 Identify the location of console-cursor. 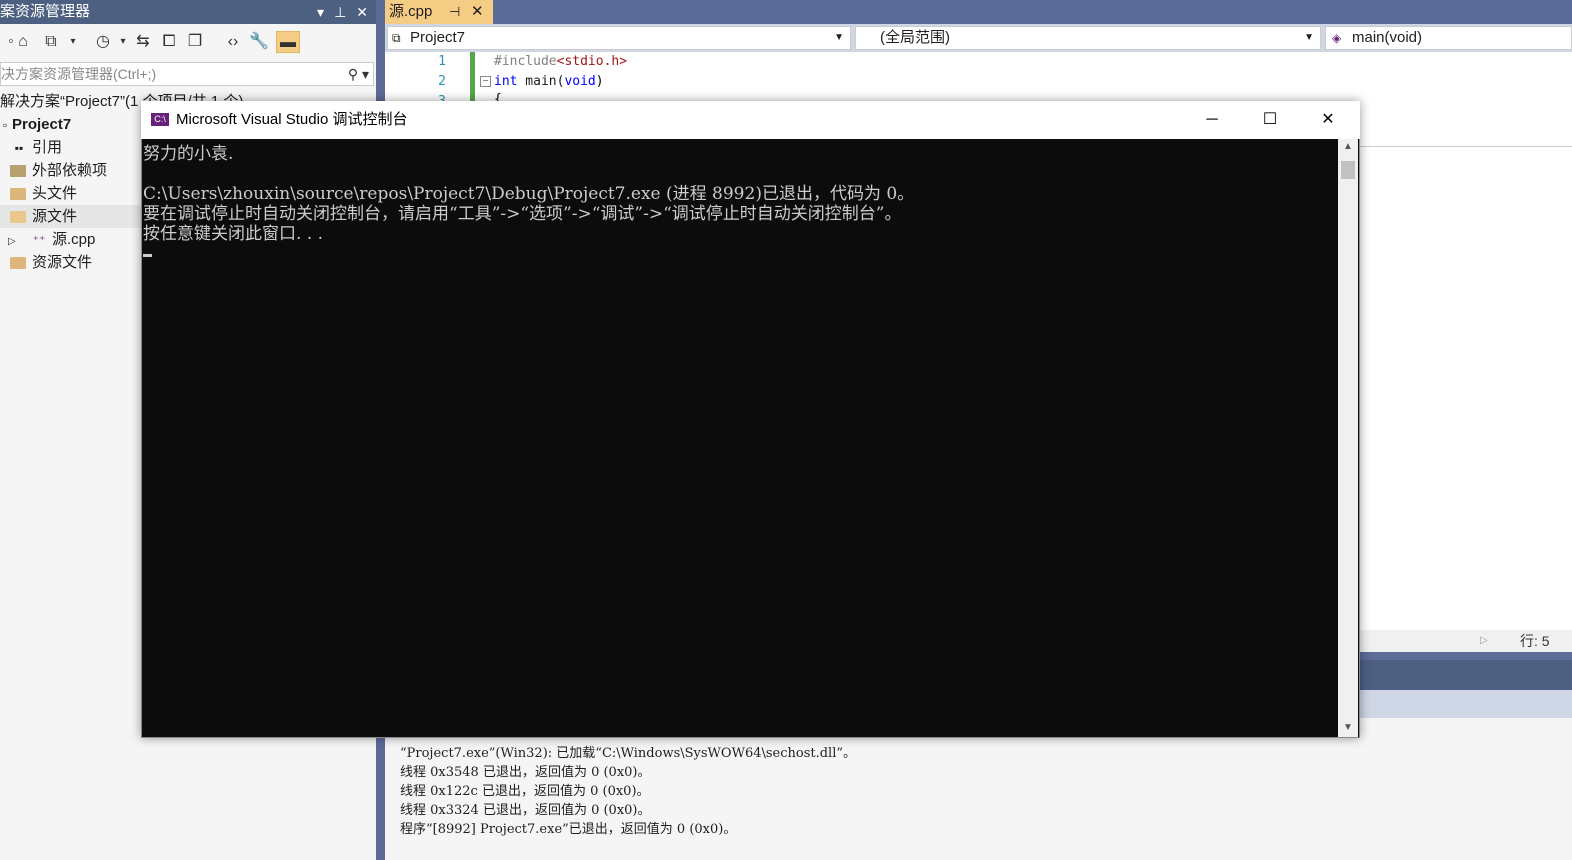
(147, 255).